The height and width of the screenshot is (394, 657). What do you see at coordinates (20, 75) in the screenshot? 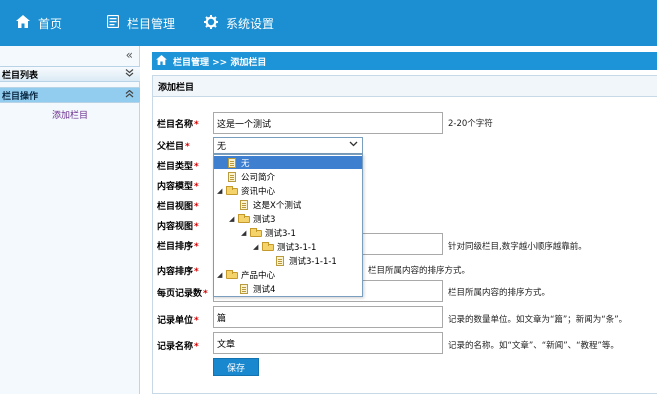
I see `sidebar-group-label: 栏目列表` at bounding box center [20, 75].